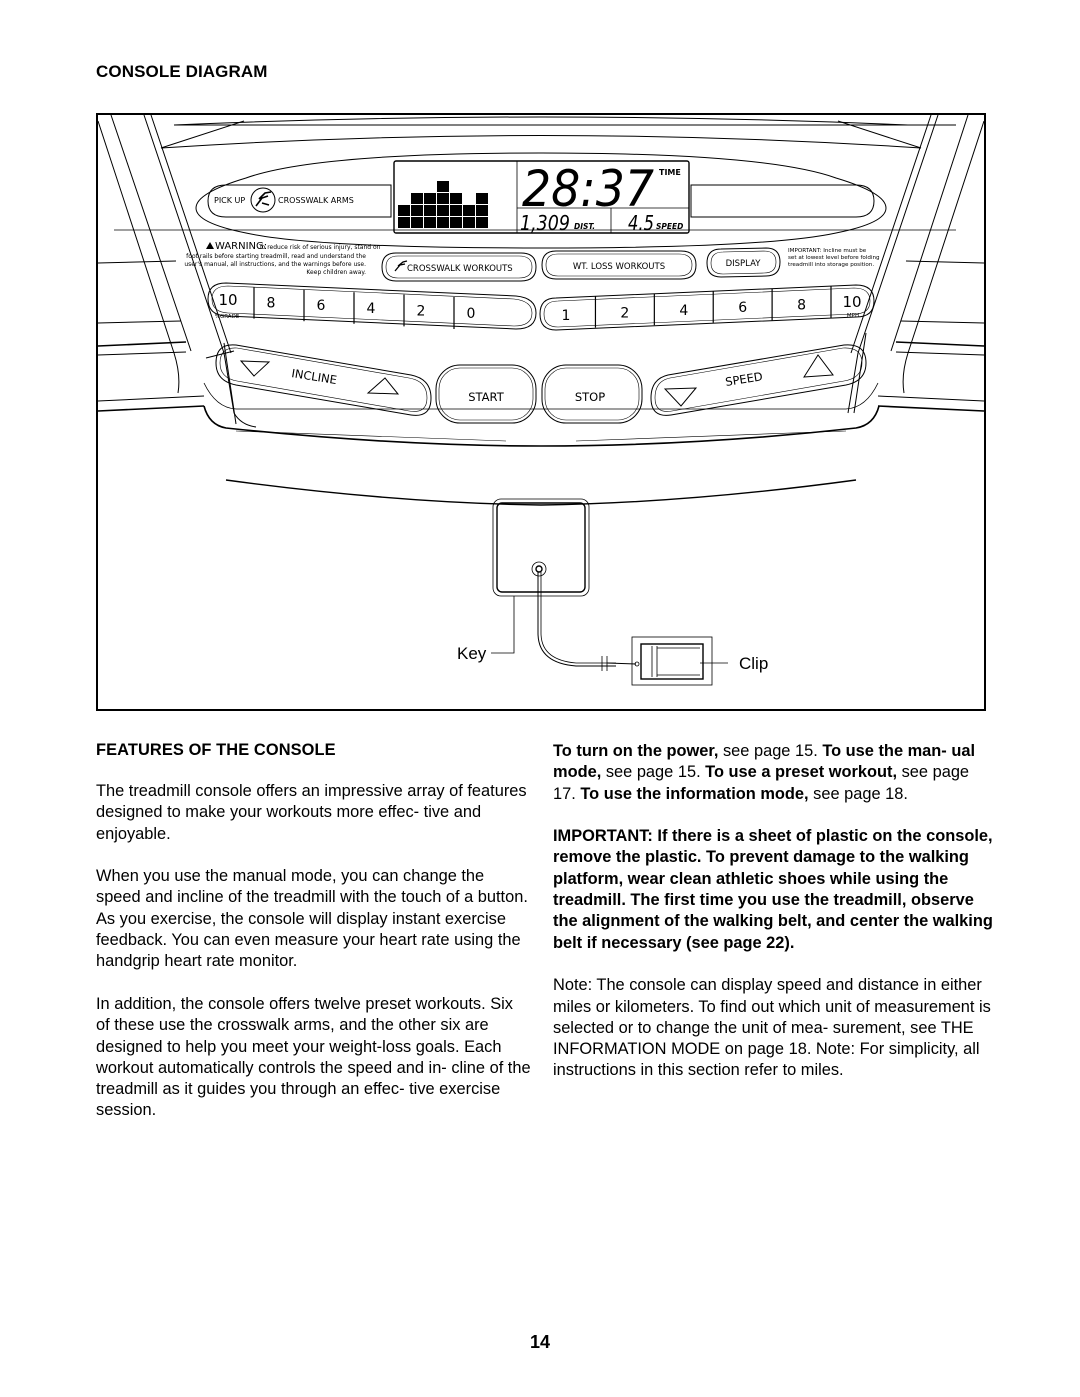 This screenshot has width=1080, height=1397. What do you see at coordinates (486, 629) in the screenshot?
I see `key-callout: Key` at bounding box center [486, 629].